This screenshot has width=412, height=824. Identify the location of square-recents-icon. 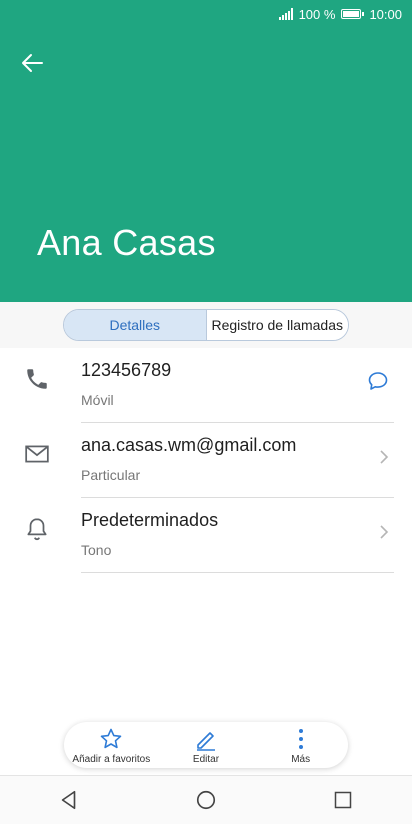
(343, 800).